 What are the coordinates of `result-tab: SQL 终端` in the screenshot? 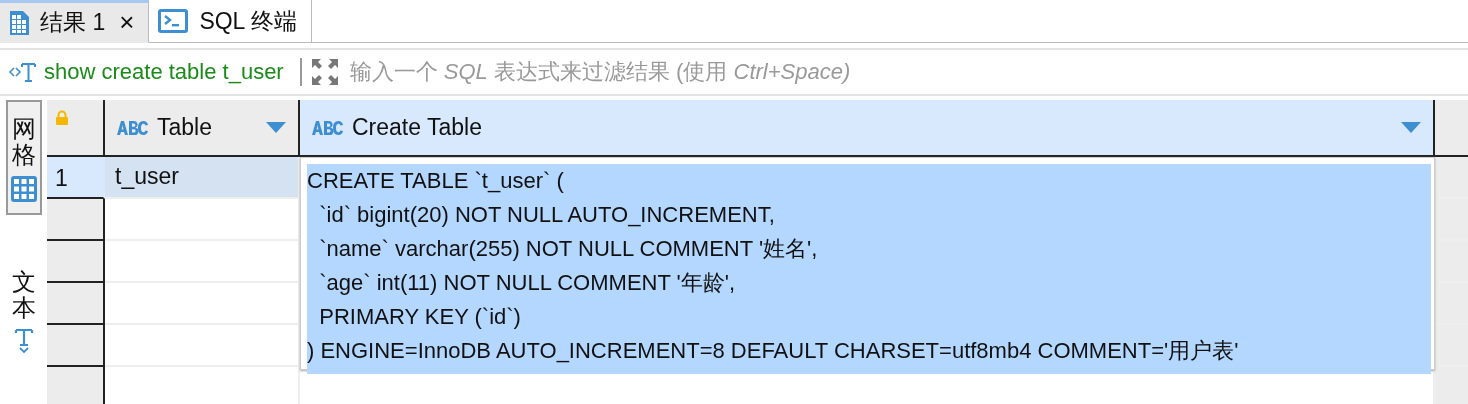 It's located at (230, 21).